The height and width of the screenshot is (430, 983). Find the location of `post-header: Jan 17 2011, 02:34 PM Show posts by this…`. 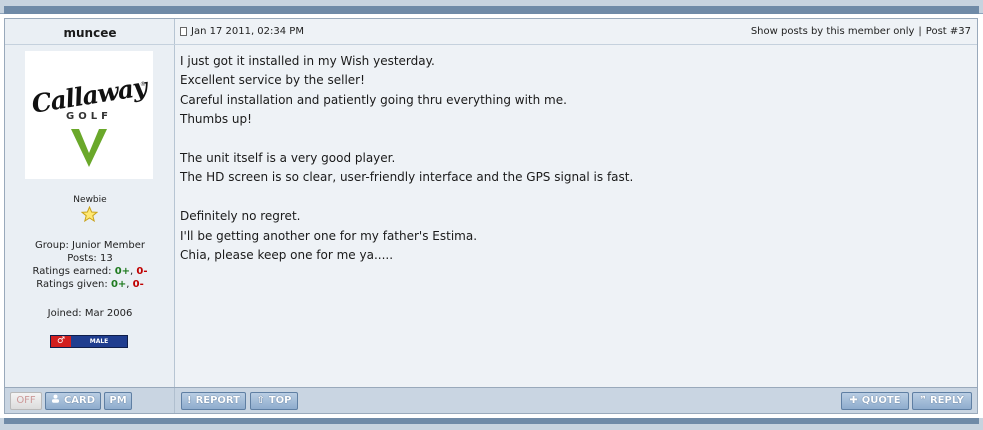

post-header: Jan 17 2011, 02:34 PM Show posts by this… is located at coordinates (576, 32).